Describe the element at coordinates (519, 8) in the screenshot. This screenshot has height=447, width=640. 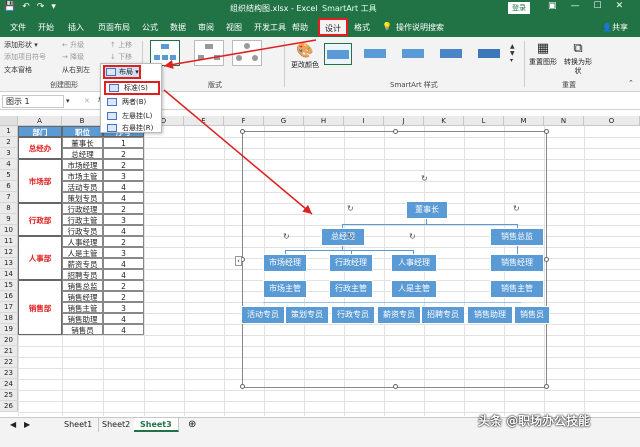
I see `login-button: 登录` at that location.